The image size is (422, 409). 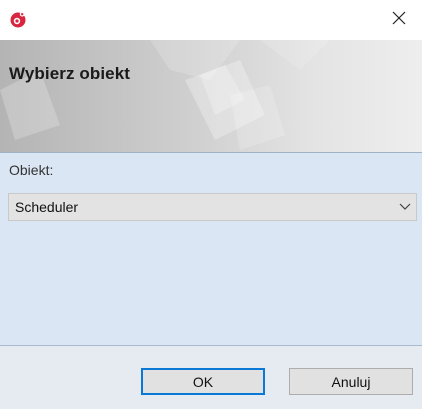 What do you see at coordinates (405, 207) in the screenshot?
I see `chevron-down-icon` at bounding box center [405, 207].